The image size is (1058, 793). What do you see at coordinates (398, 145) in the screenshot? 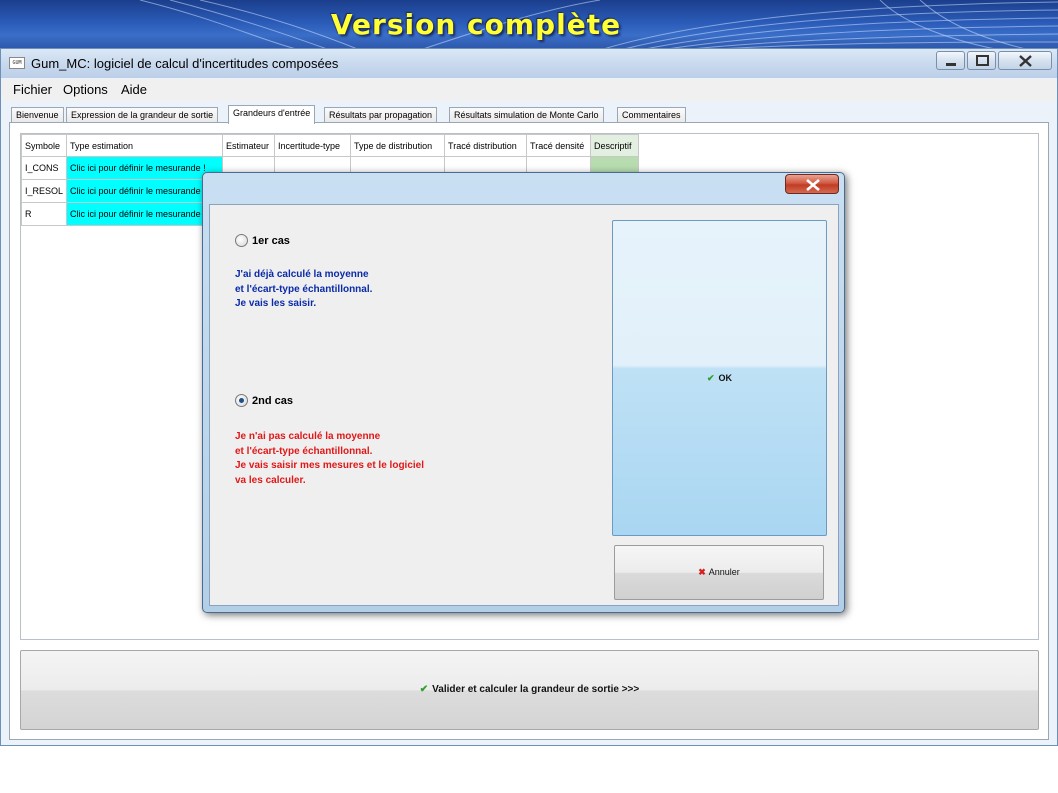
I see `column-header: Type de distribution` at bounding box center [398, 145].